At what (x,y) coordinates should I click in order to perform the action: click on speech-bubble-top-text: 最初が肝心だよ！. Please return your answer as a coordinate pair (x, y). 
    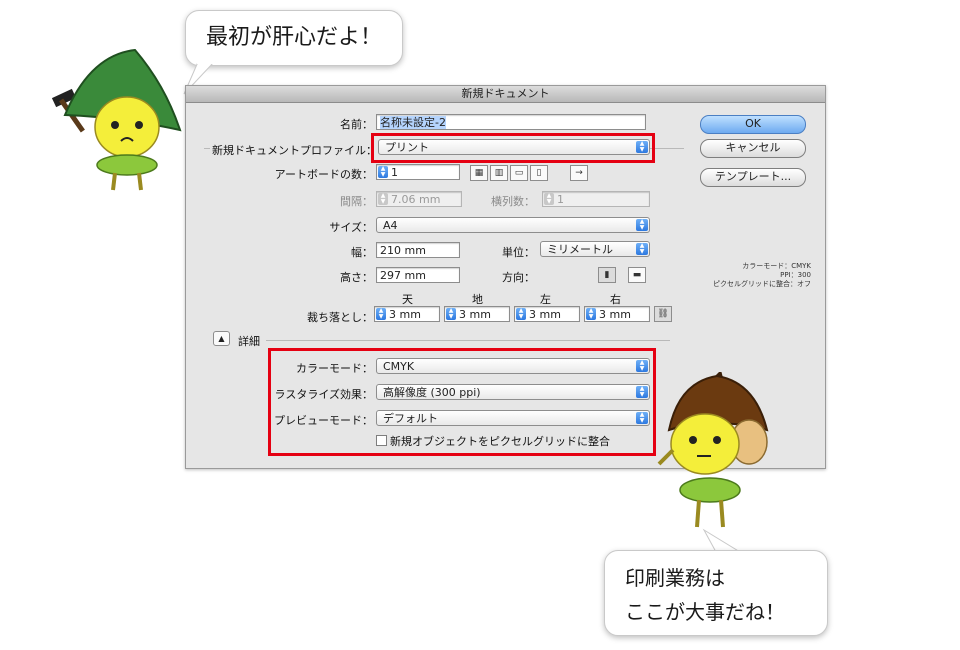
    Looking at the image, I should click on (293, 37).